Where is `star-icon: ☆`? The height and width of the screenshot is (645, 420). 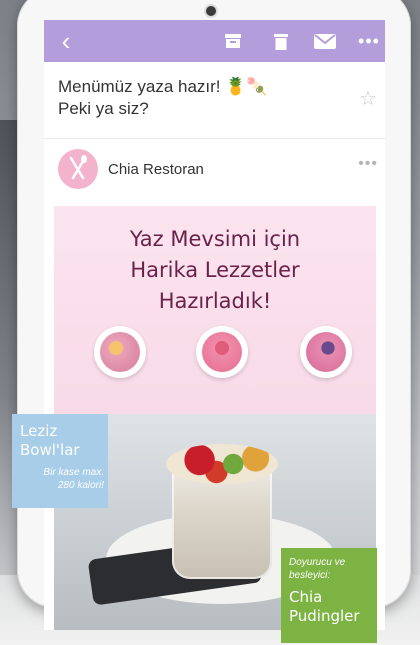
star-icon: ☆ is located at coordinates (368, 98).